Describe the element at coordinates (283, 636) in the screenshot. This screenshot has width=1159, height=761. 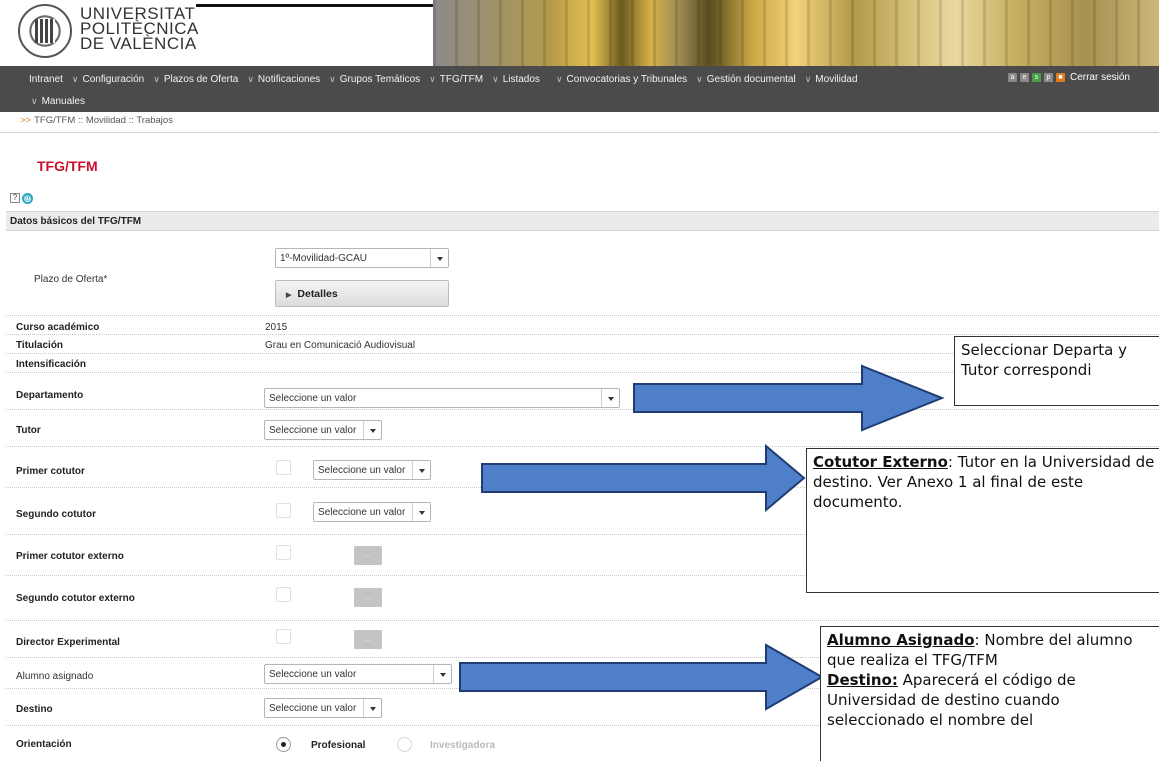
I see `director-checkbox` at that location.